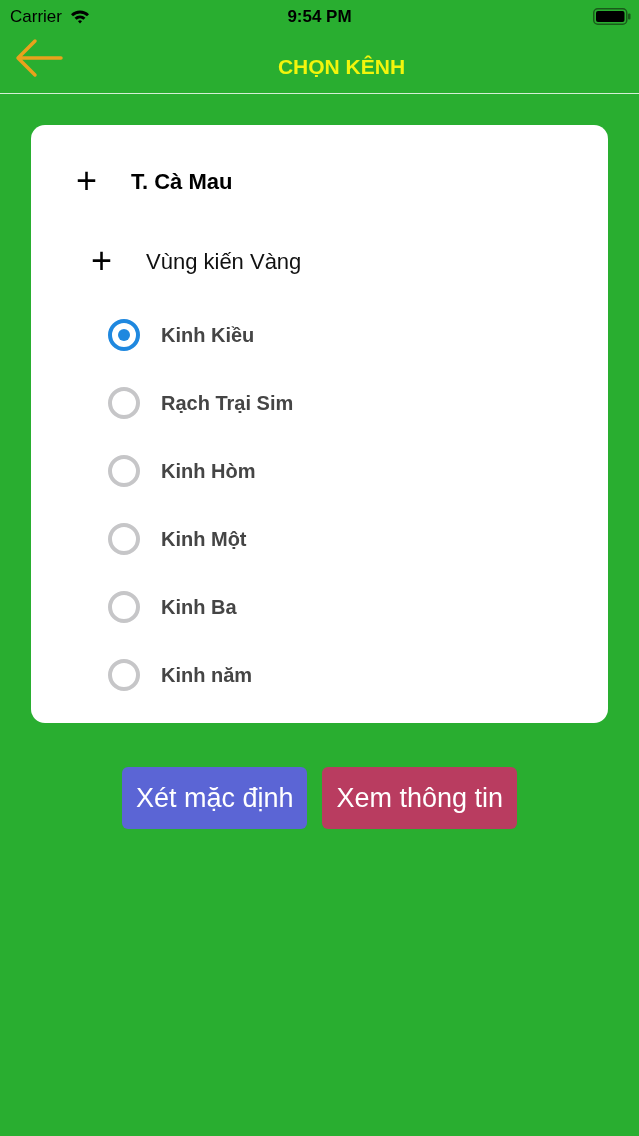 The image size is (639, 1136). Describe the element at coordinates (420, 798) in the screenshot. I see `action-button: Xem thông tin` at that location.